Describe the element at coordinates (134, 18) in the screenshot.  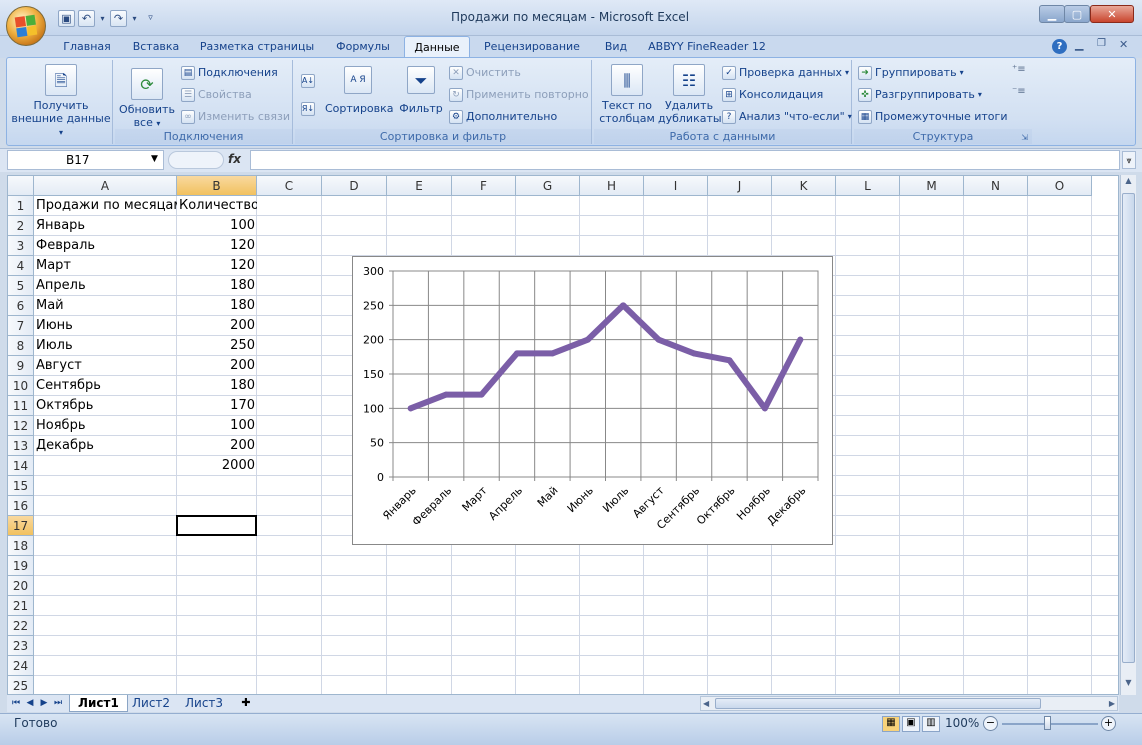
I see `redo-dropdown-icon: ▾` at that location.